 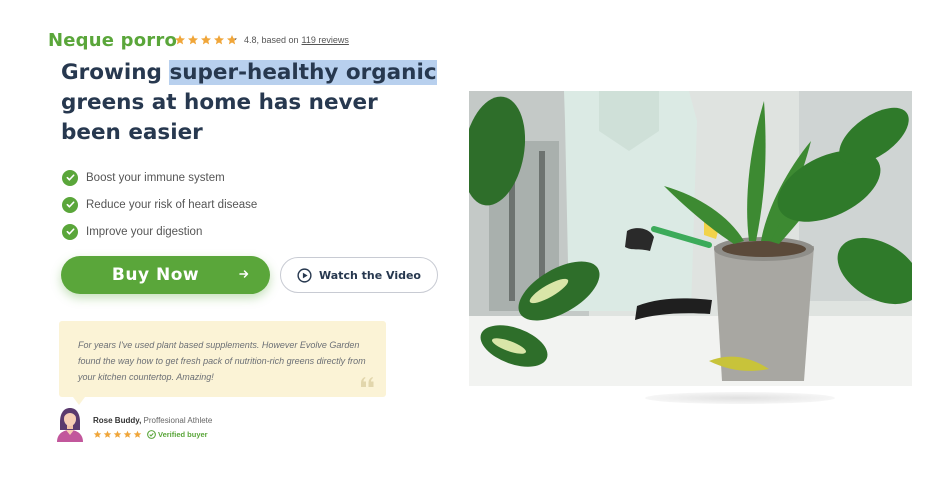 I want to click on headline-highlight: super-healthy organic, so click(x=303, y=72).